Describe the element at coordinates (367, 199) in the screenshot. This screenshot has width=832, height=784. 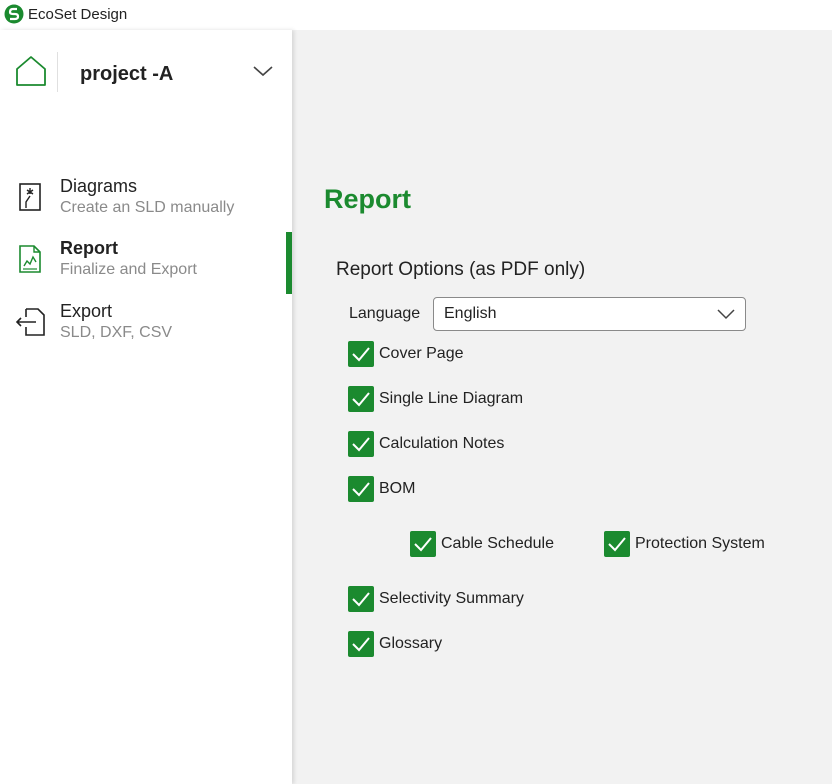
I see `page-title: Report` at that location.